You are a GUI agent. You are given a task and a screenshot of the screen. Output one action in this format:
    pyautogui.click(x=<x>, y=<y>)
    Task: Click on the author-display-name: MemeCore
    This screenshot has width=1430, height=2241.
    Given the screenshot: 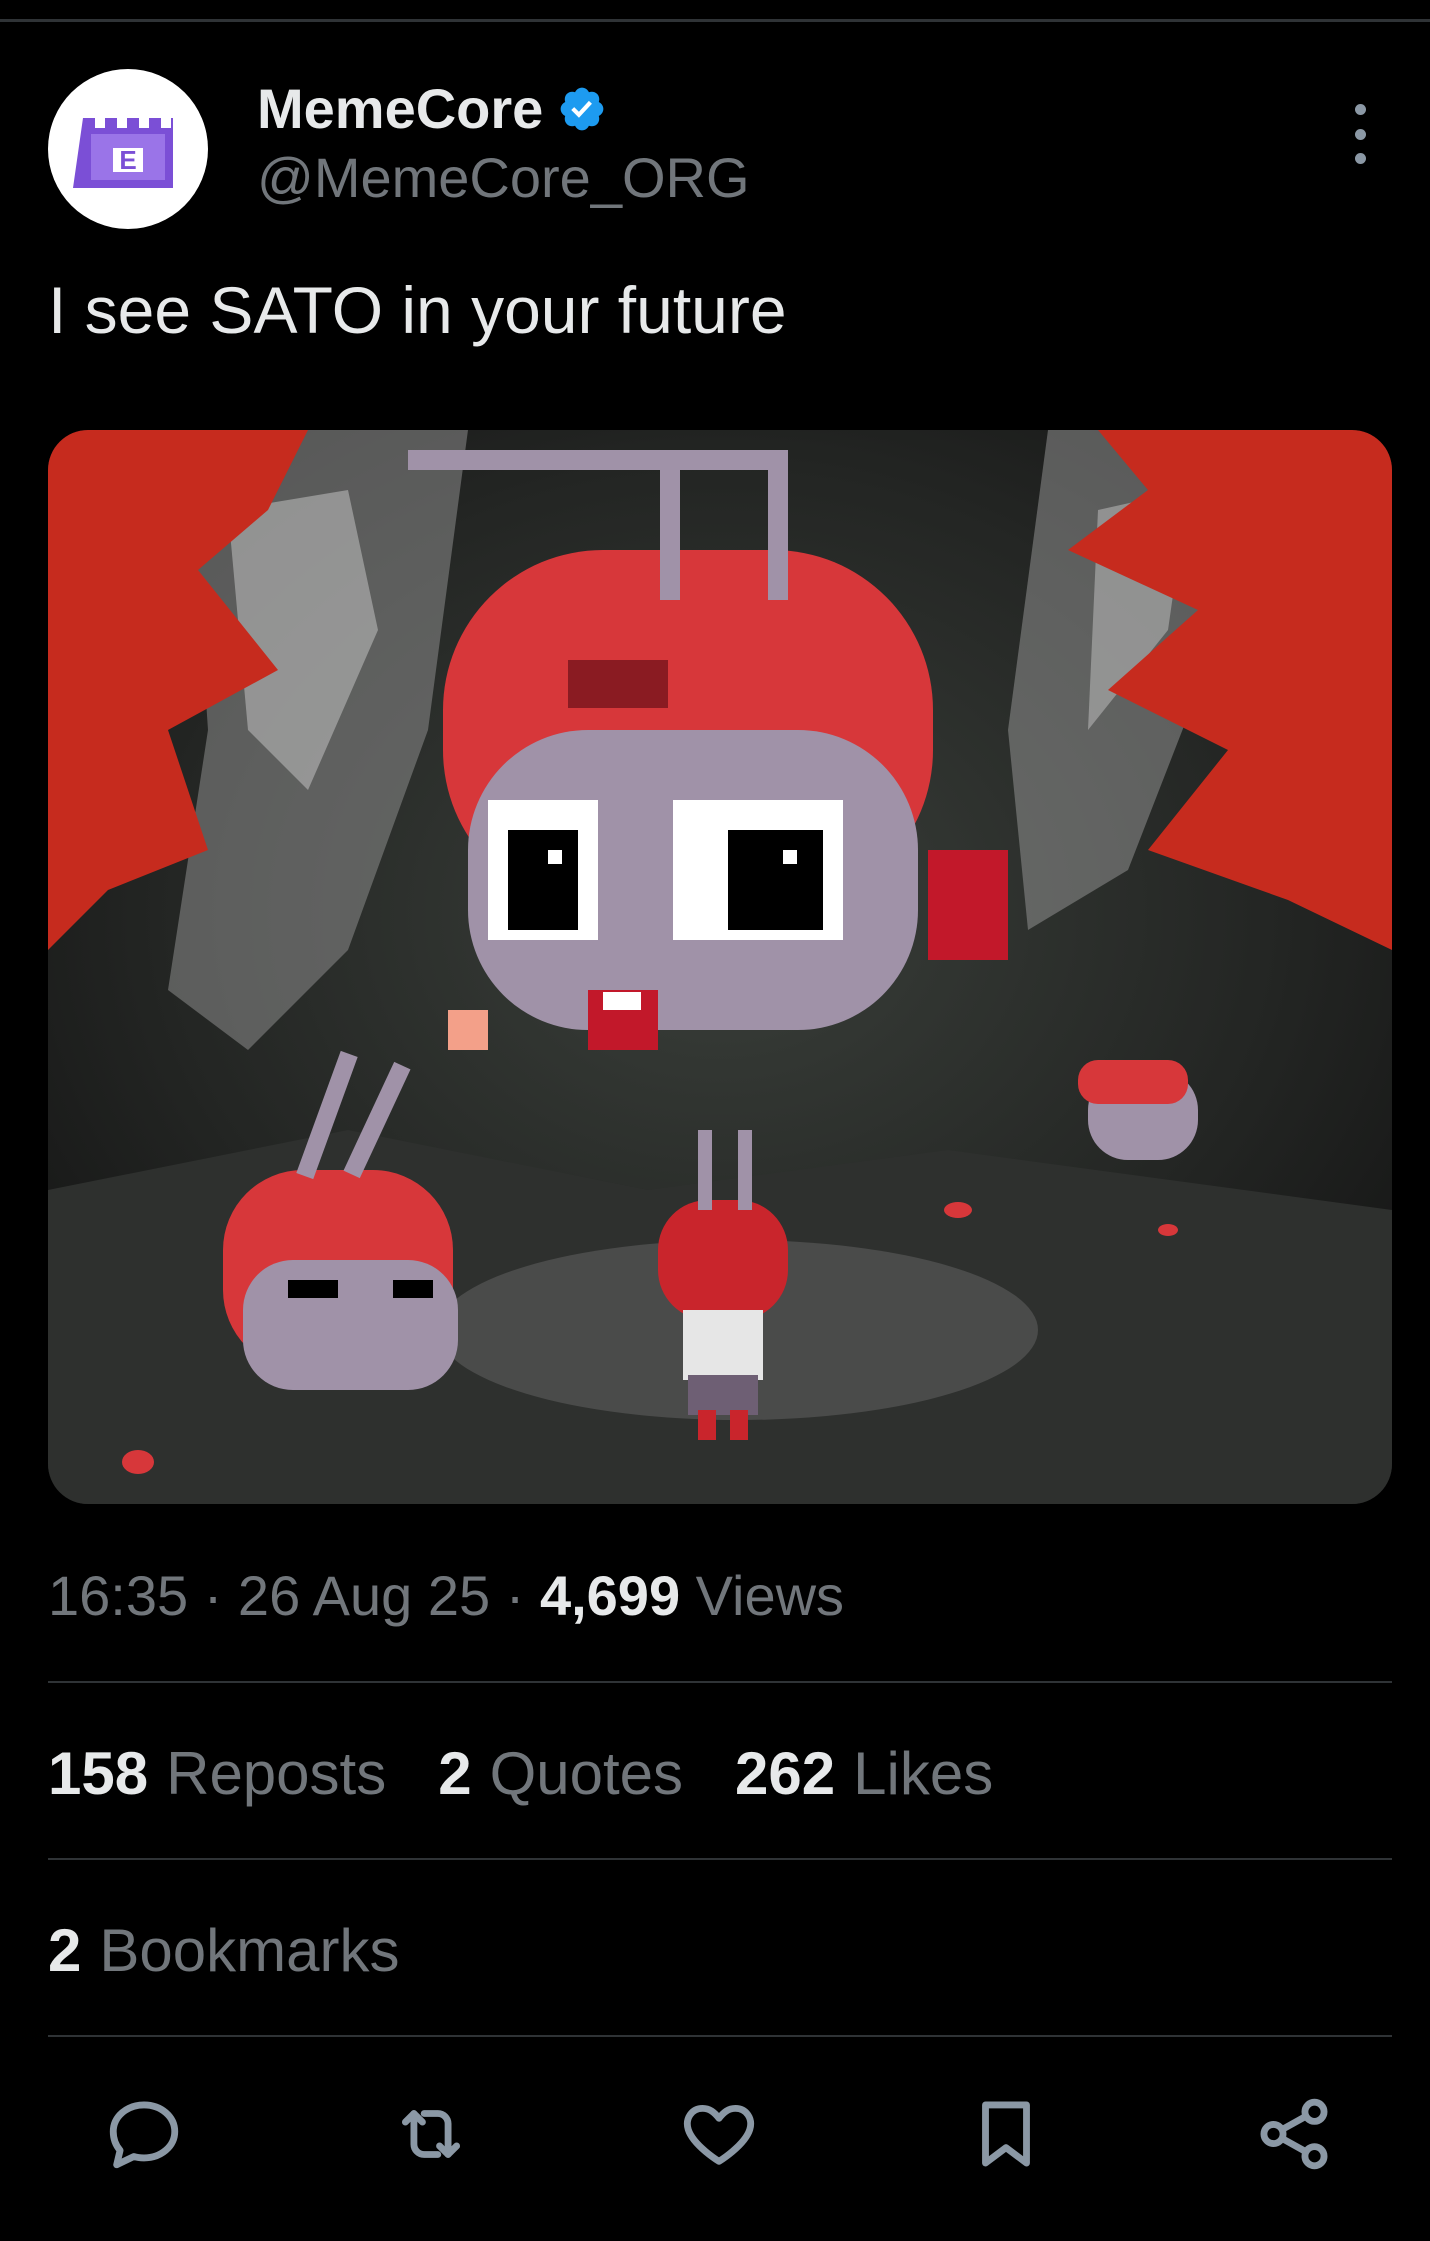 What is the action you would take?
    pyautogui.click(x=400, y=109)
    